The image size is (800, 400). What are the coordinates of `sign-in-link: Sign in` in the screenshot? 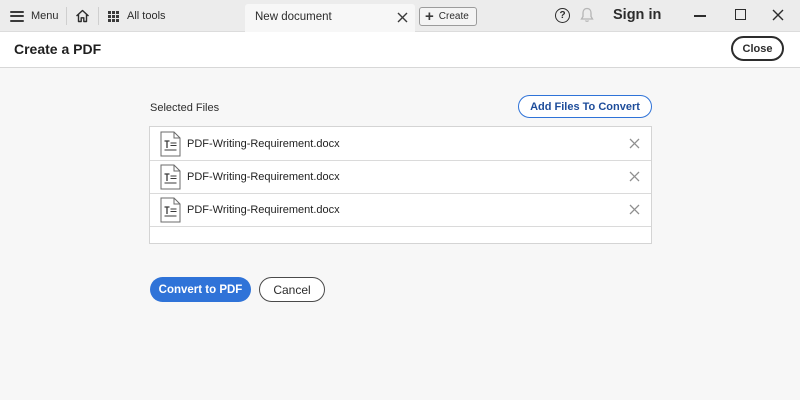 It's located at (637, 15).